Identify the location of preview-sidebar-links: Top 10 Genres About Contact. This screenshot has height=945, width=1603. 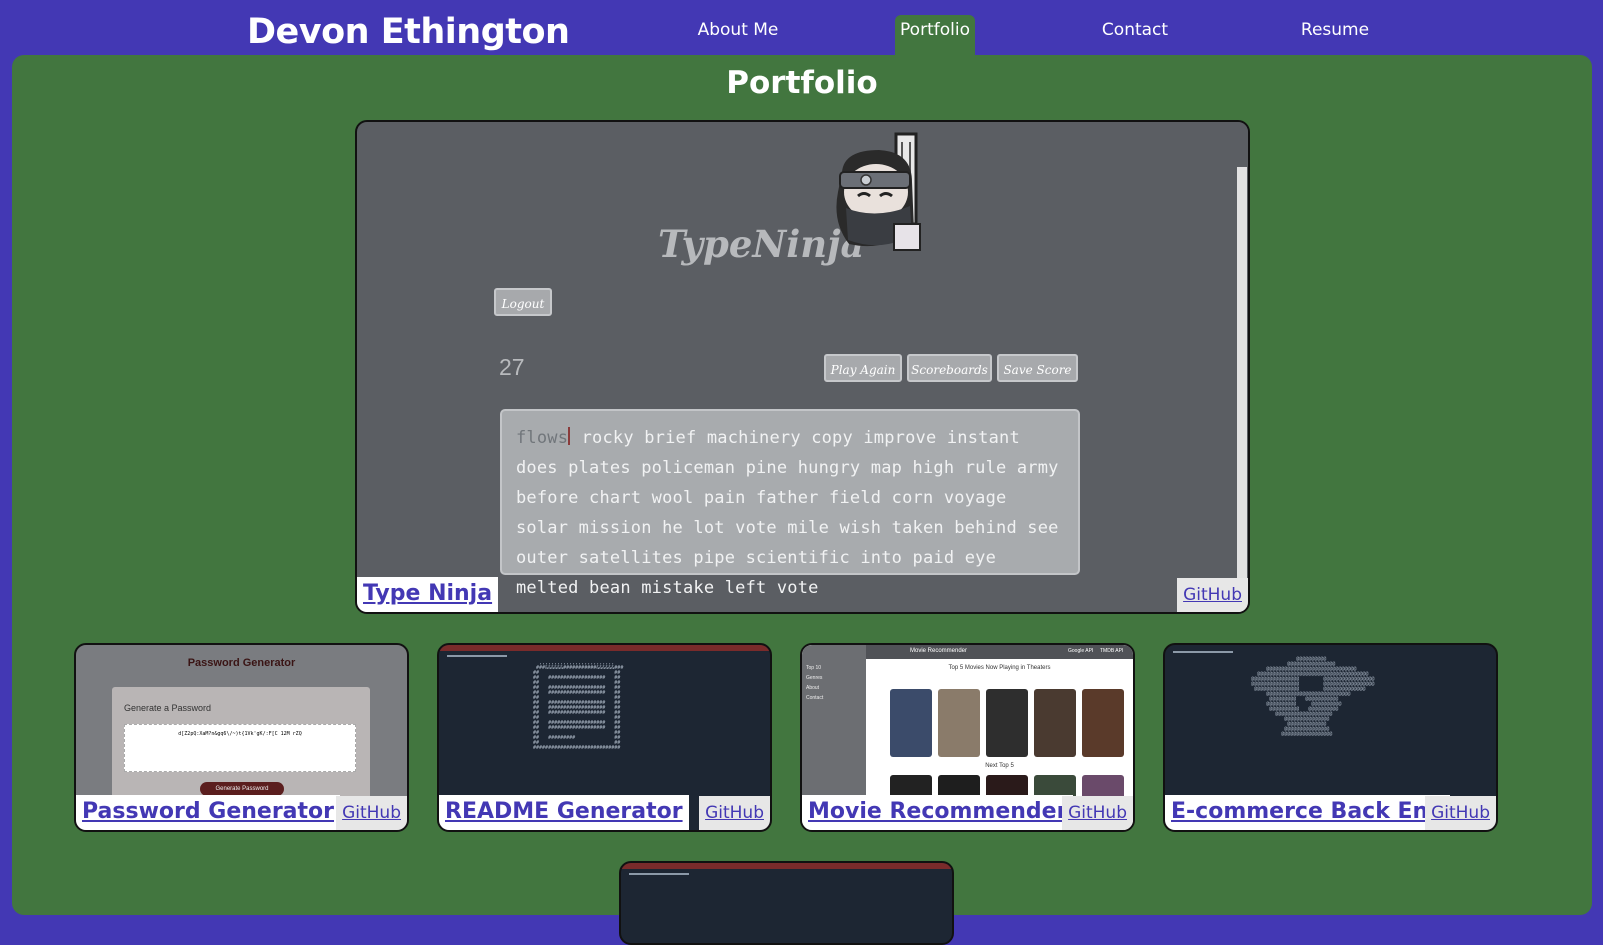
(815, 683).